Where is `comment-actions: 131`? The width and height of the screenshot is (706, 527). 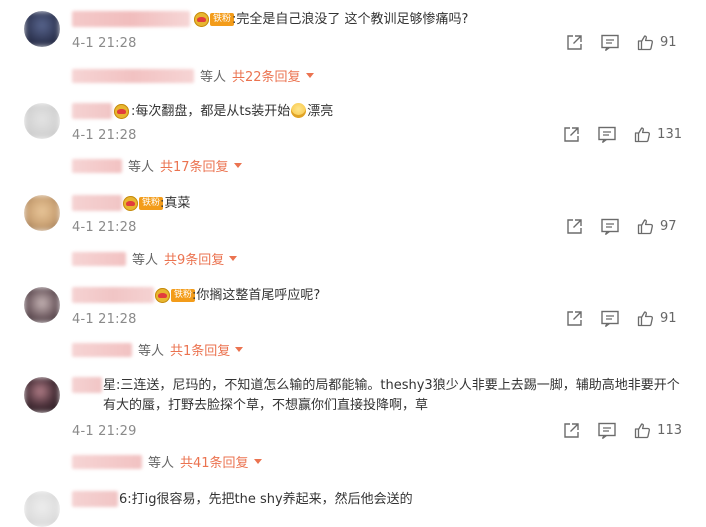
comment-actions: 131 is located at coordinates (613, 134).